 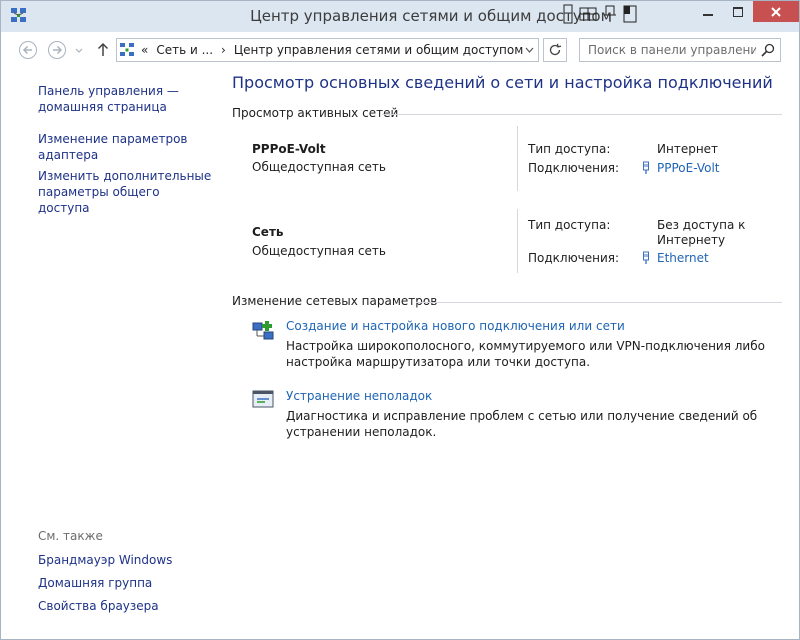 I want to click on see-also-label: См. также, so click(x=70, y=536).